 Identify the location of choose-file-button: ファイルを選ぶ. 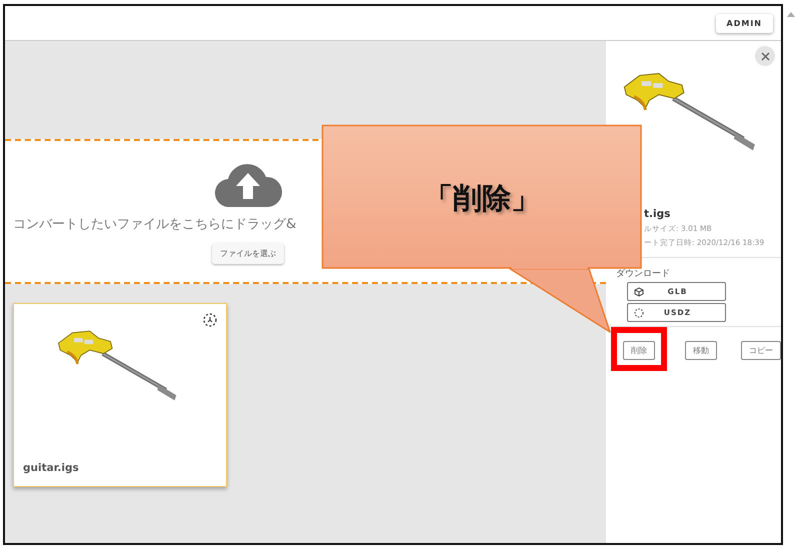
(248, 253).